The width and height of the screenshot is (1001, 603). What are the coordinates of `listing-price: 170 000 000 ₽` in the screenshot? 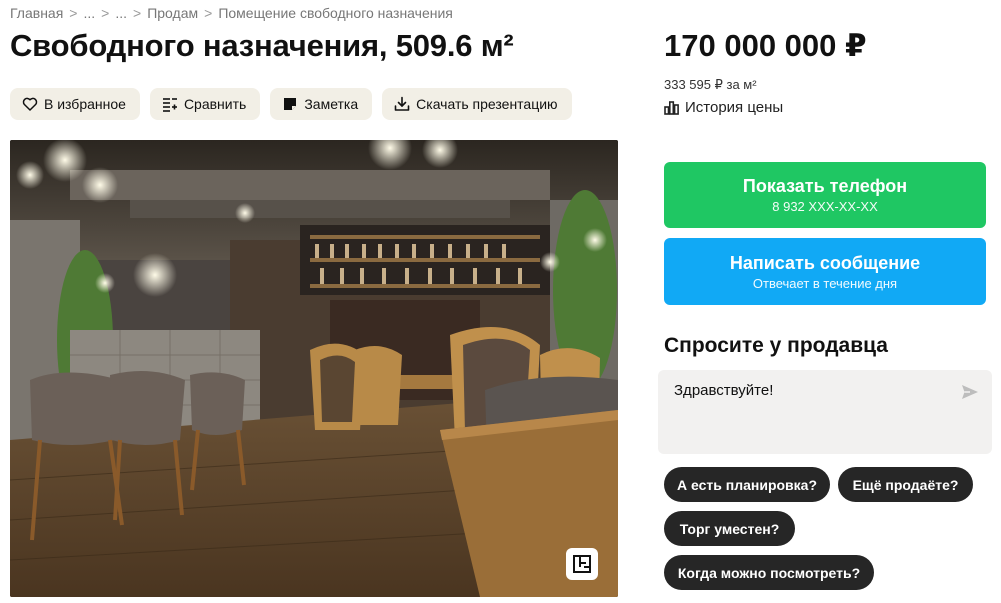 It's located at (765, 45).